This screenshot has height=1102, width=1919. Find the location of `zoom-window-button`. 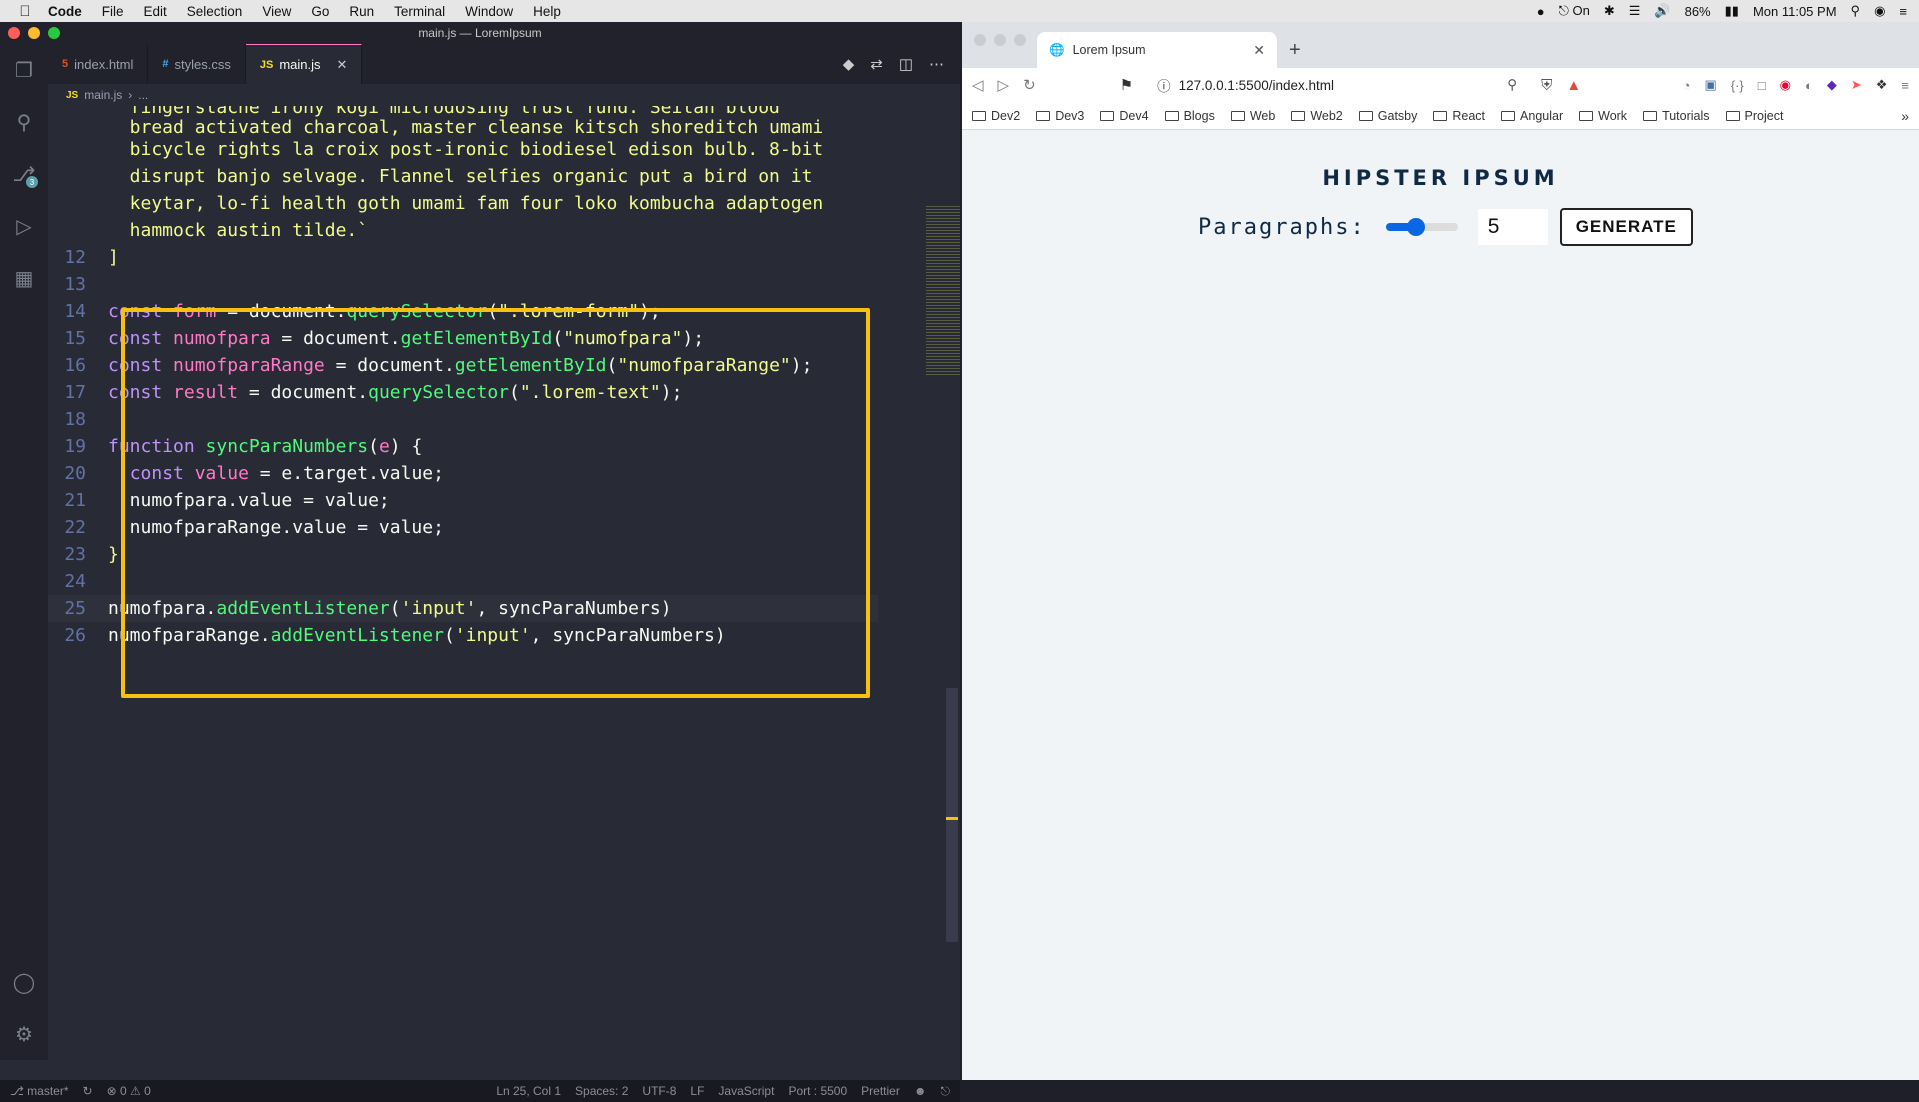

zoom-window-button is located at coordinates (54, 33).